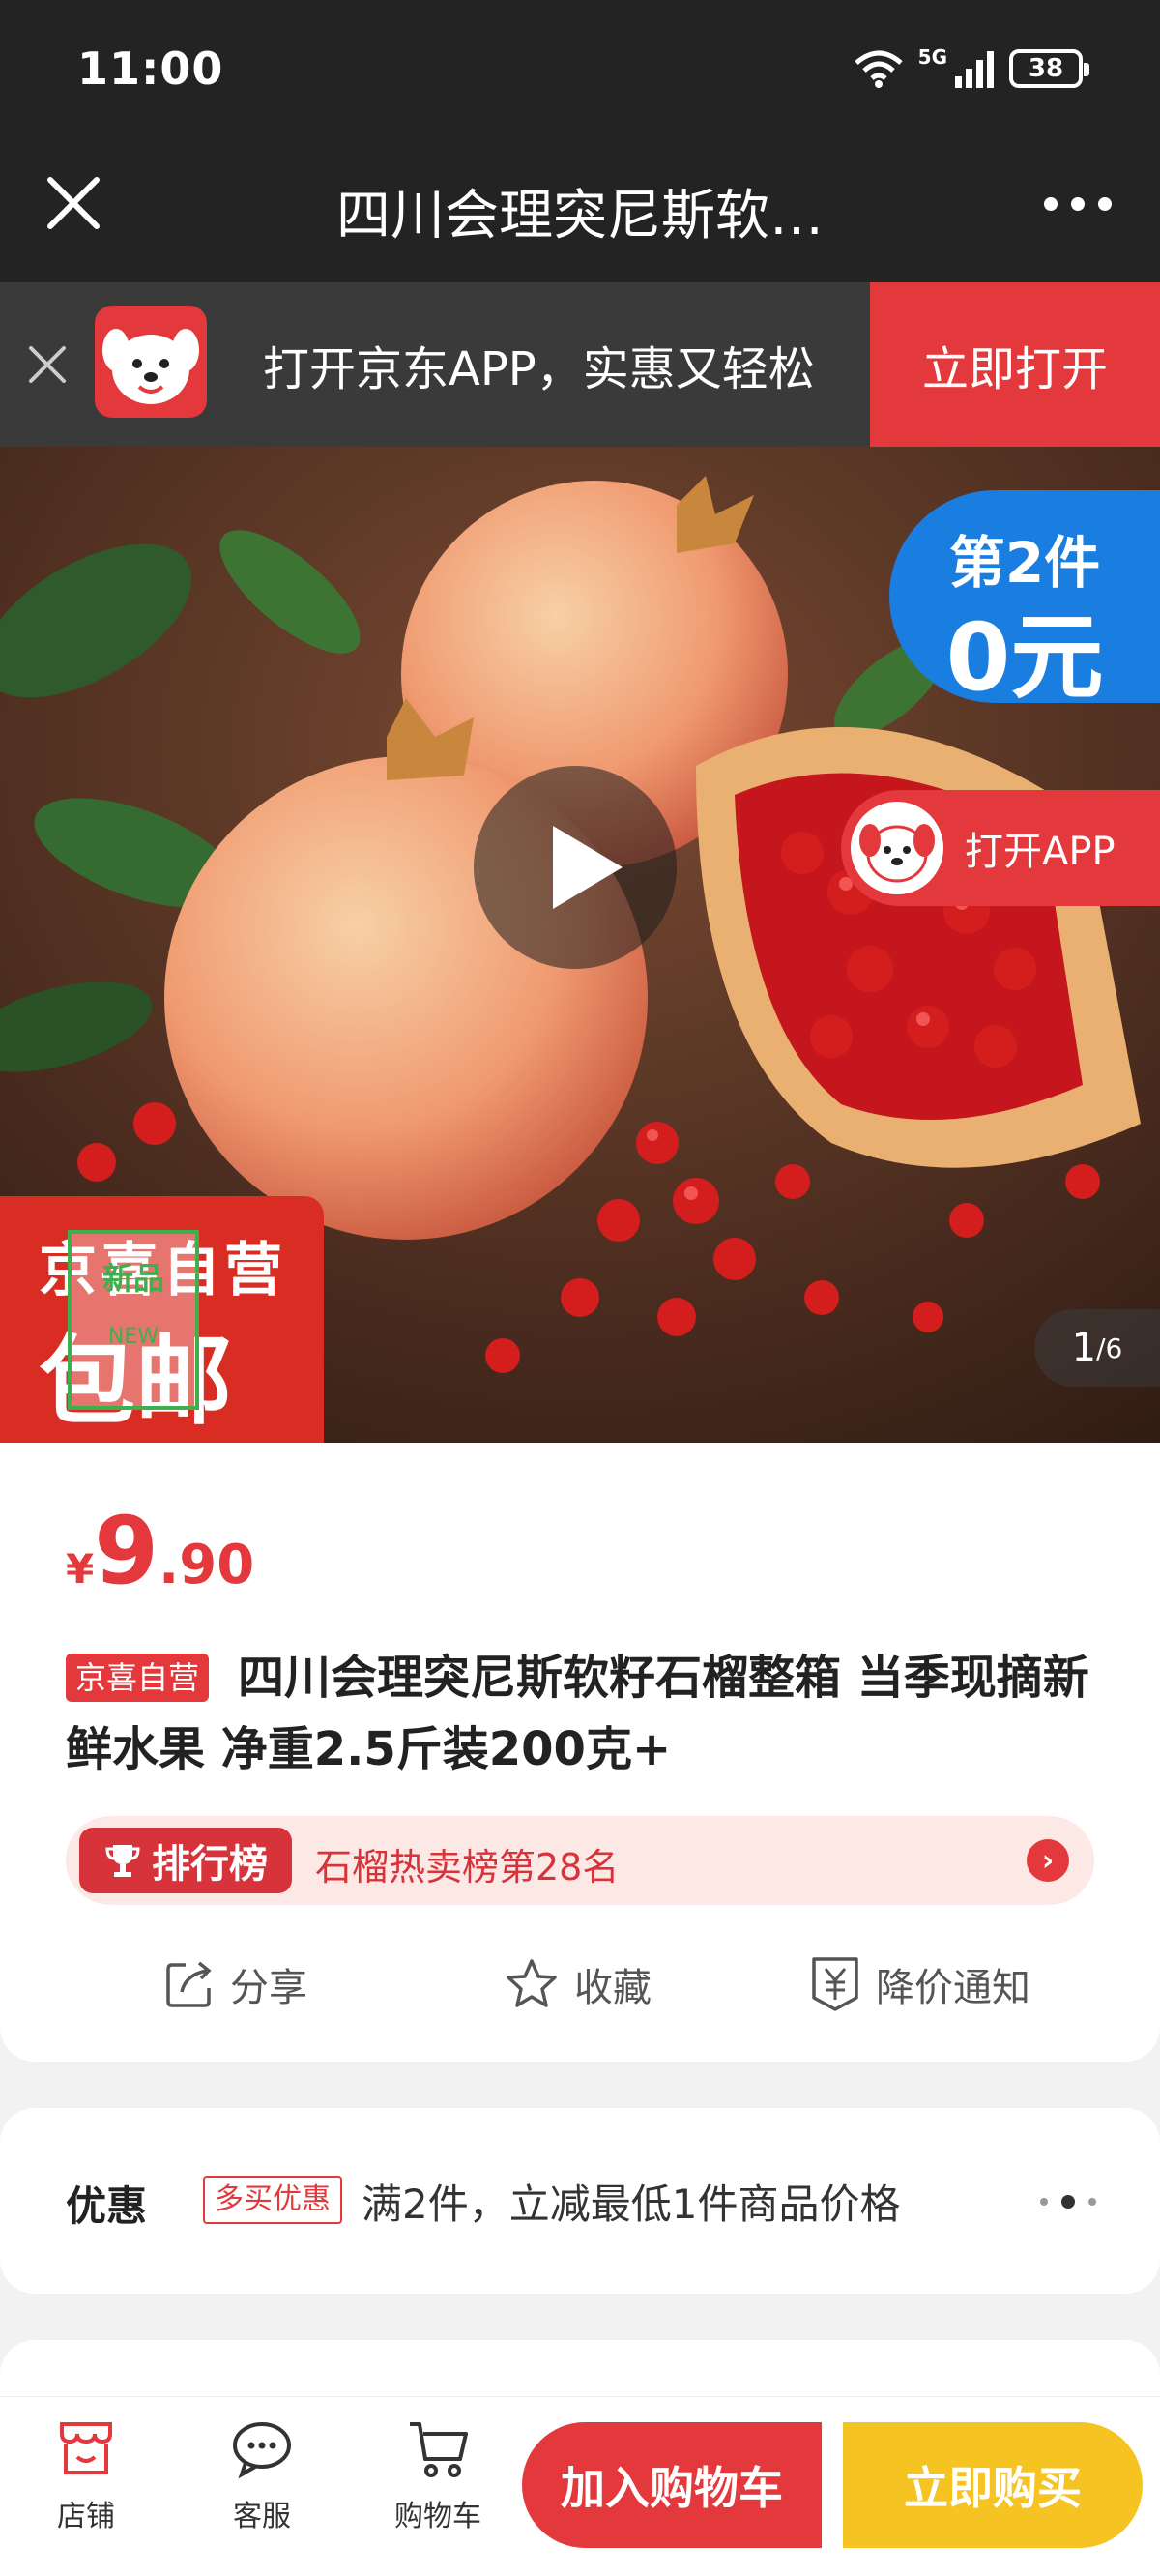 This screenshot has width=1160, height=2576. Describe the element at coordinates (974, 69) in the screenshot. I see `signal-icon` at that location.